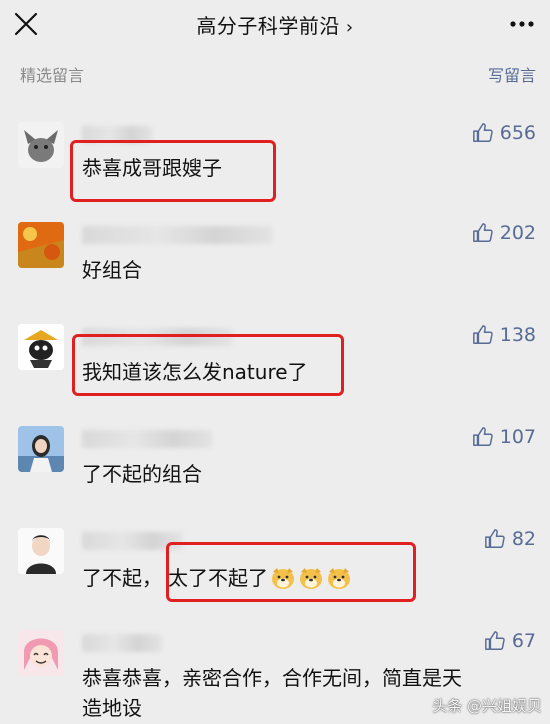 This screenshot has width=550, height=724. I want to click on like-count: 67, so click(523, 641).